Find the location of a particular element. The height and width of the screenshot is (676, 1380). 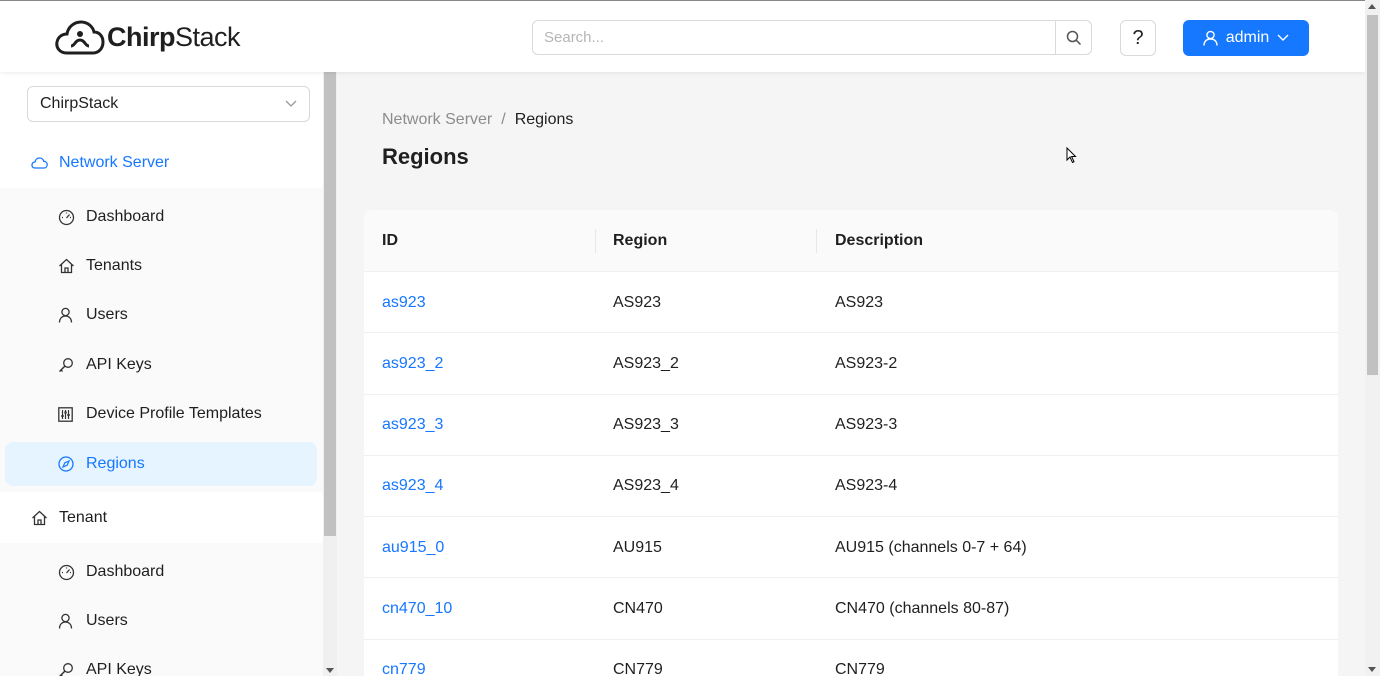

tenant-select-value: ChirpStack is located at coordinates (79, 103).